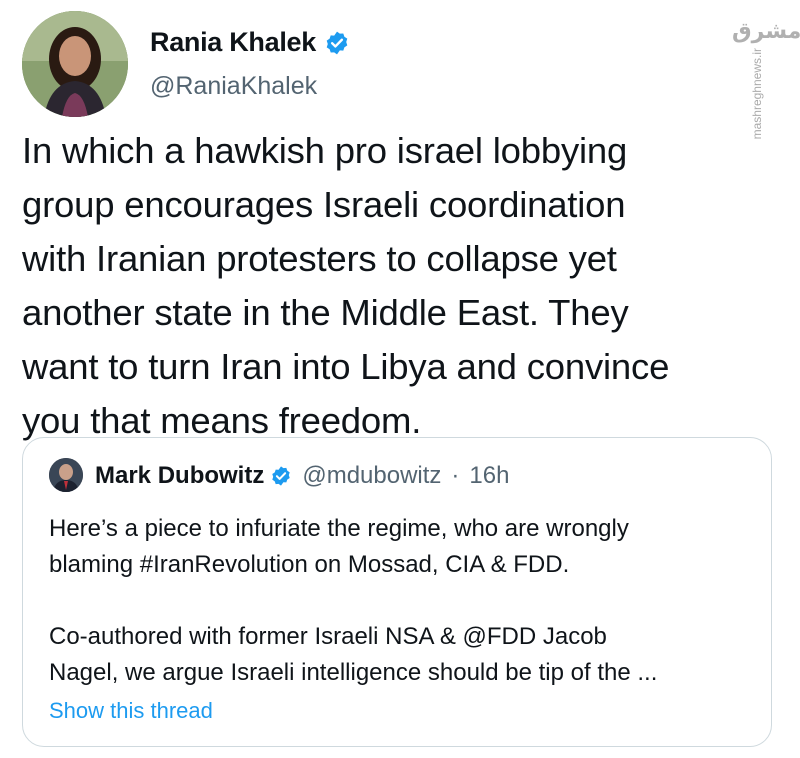  What do you see at coordinates (233, 42) in the screenshot?
I see `author-name: Rania Khalek` at bounding box center [233, 42].